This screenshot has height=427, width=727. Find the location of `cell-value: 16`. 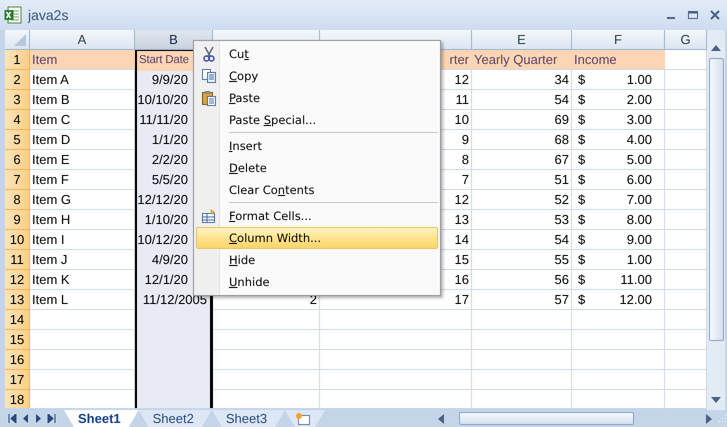

cell-value: 16 is located at coordinates (461, 279).